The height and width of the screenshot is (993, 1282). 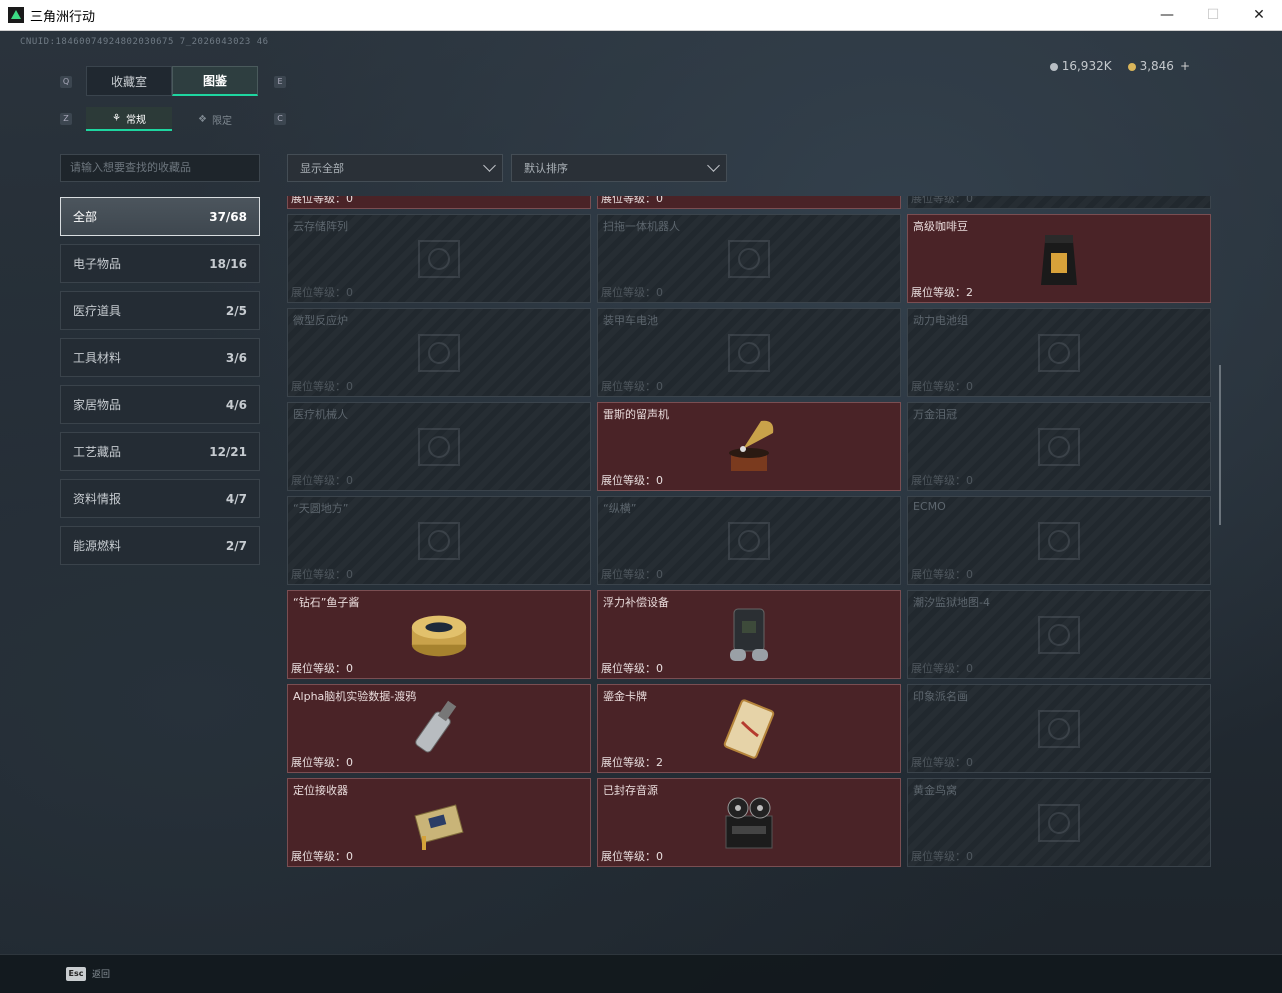 I want to click on display-filter-select: 显示全部, so click(x=395, y=168).